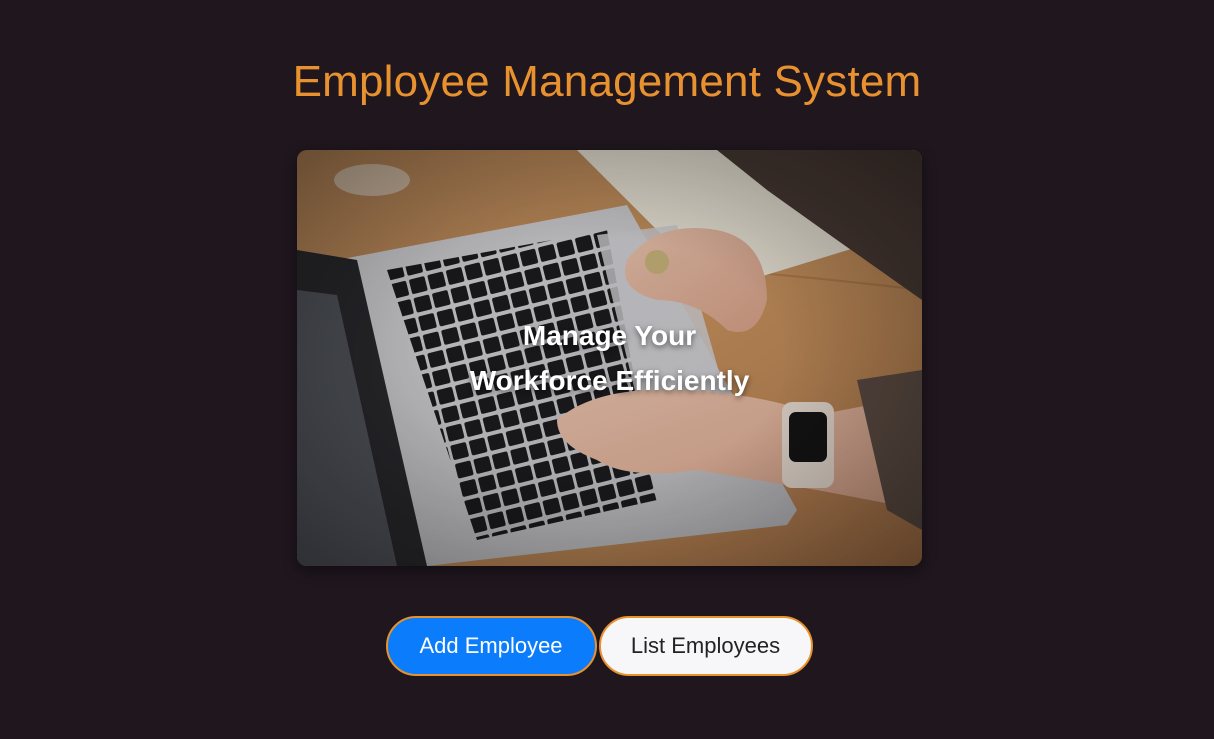 The image size is (1214, 739). Describe the element at coordinates (491, 646) in the screenshot. I see `add-employee-button: Add Employee` at that location.